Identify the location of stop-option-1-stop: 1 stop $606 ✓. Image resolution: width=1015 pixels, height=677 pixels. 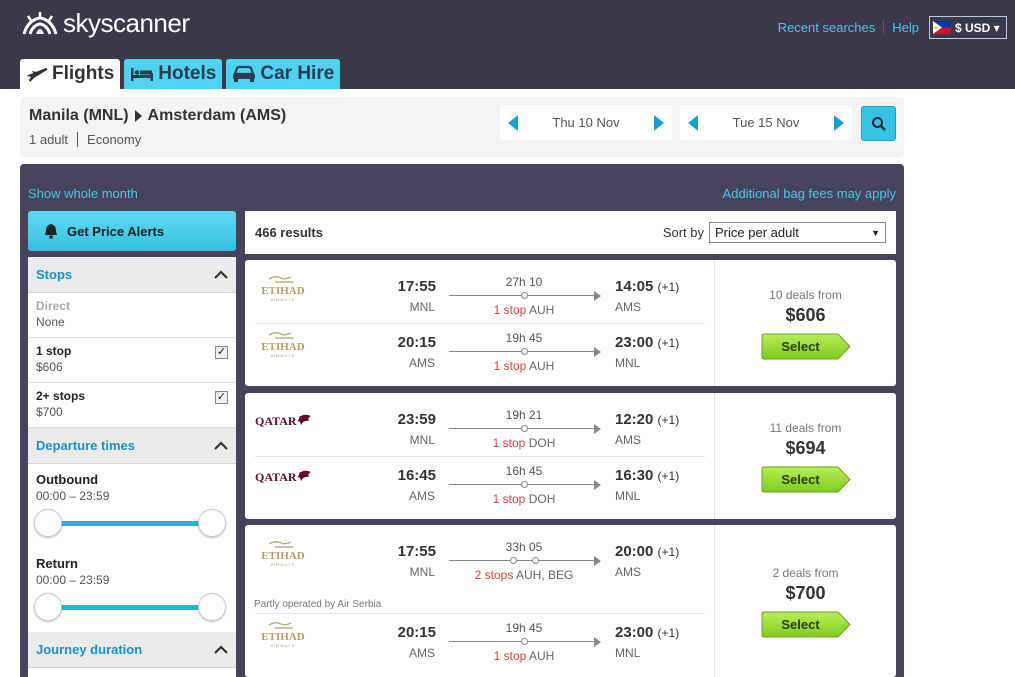
(132, 360).